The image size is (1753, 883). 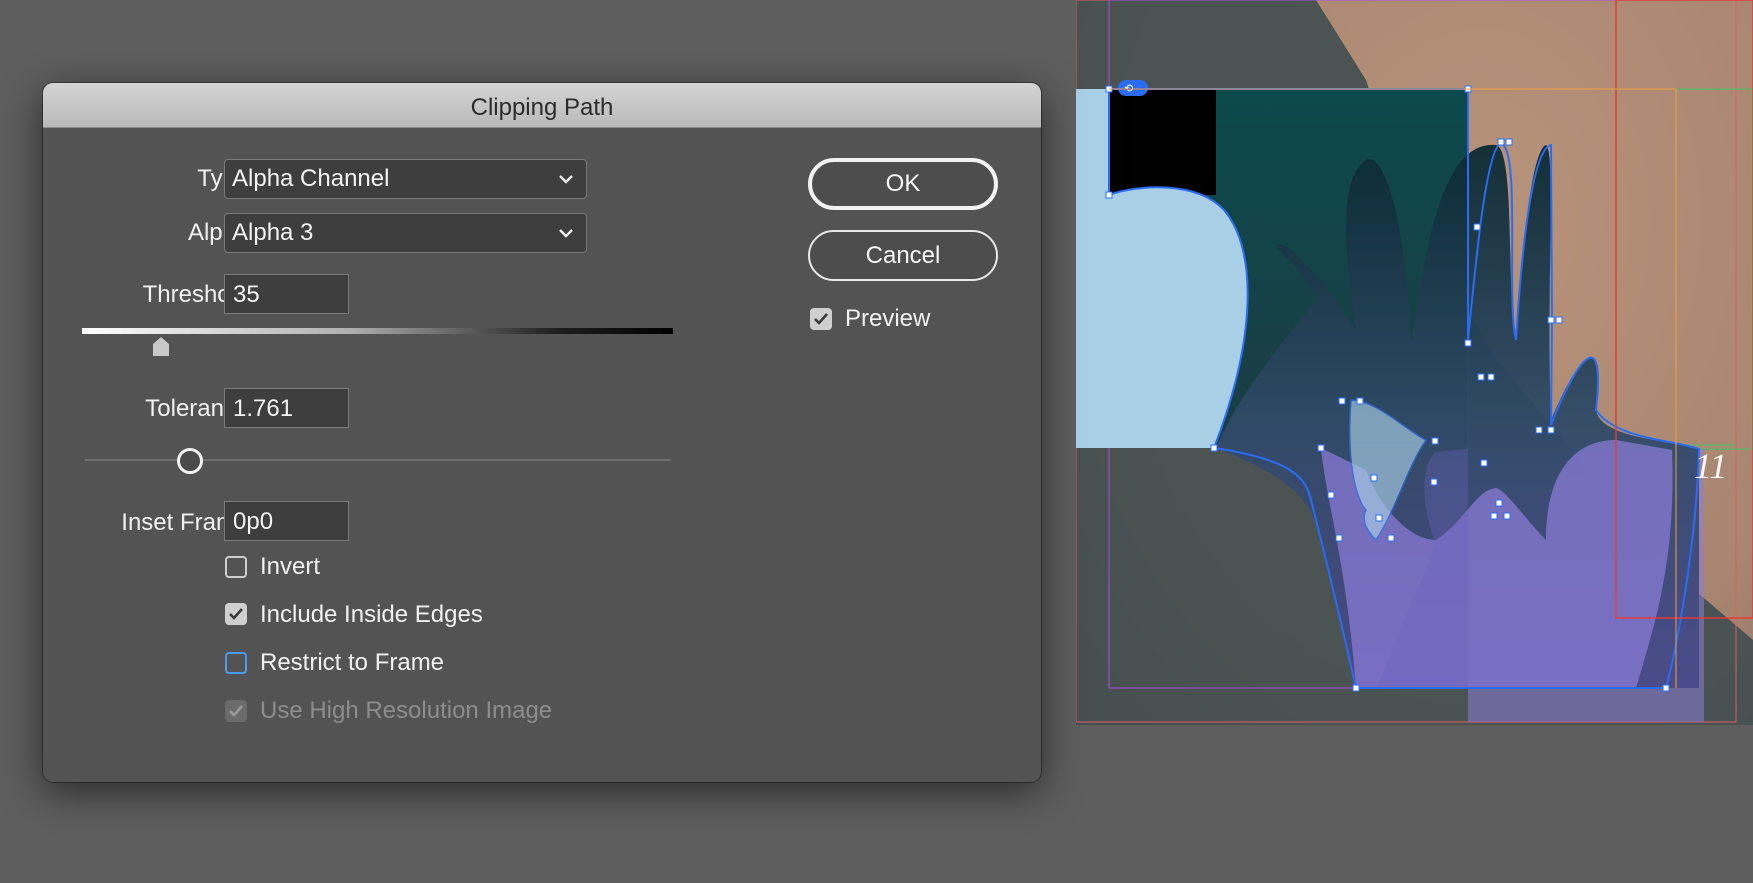 I want to click on cancel-button: Cancel, so click(x=903, y=255).